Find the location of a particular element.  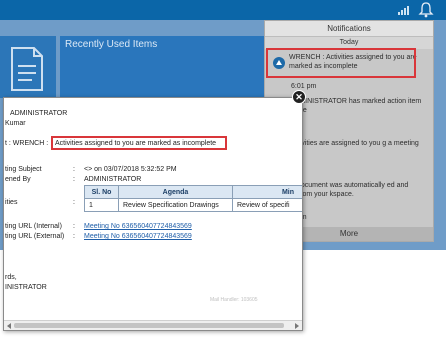

notification-highlight-box is located at coordinates (341, 63).